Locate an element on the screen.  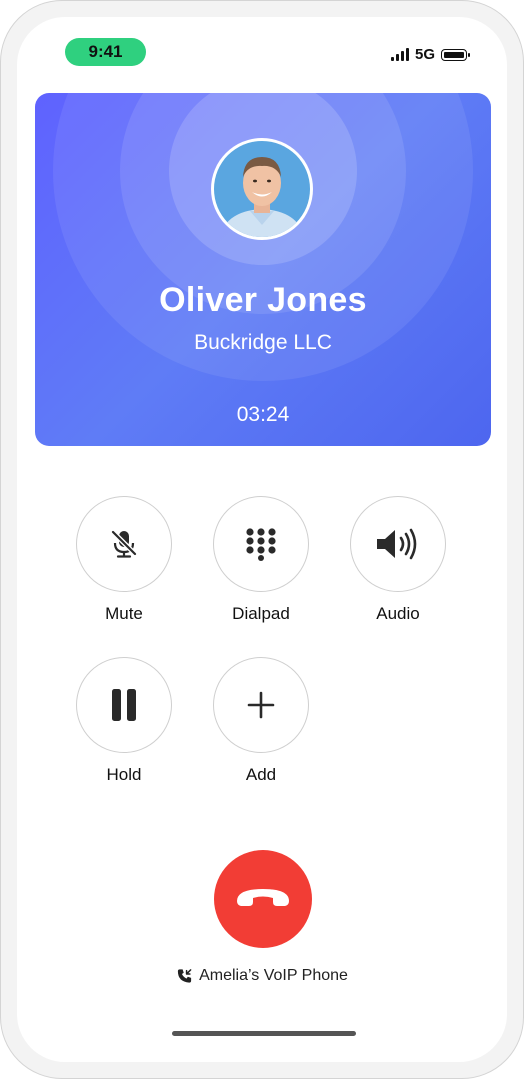
audio-label: Audio is located at coordinates (398, 613).